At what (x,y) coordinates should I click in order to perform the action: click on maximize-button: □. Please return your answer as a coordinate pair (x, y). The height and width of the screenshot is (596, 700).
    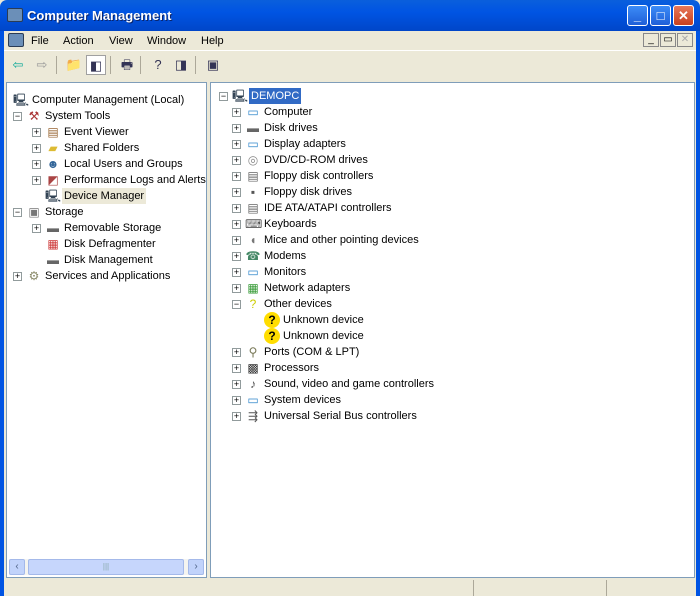
    Looking at the image, I should click on (660, 15).